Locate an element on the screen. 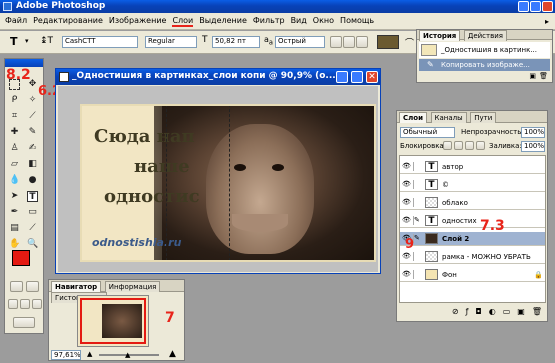 The width and height of the screenshot is (555, 363). path-selection-icon: ➤ is located at coordinates (14, 196).